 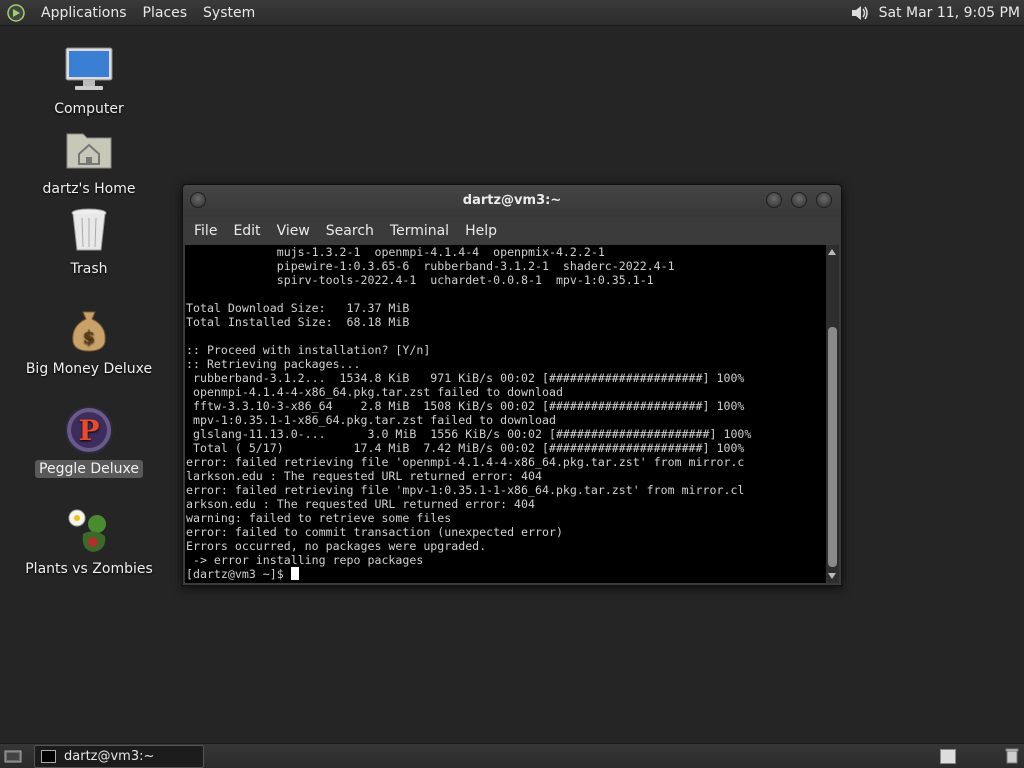 What do you see at coordinates (505, 574) in the screenshot?
I see `terminal-prompt-line: [dartz@vm3 ~]$` at bounding box center [505, 574].